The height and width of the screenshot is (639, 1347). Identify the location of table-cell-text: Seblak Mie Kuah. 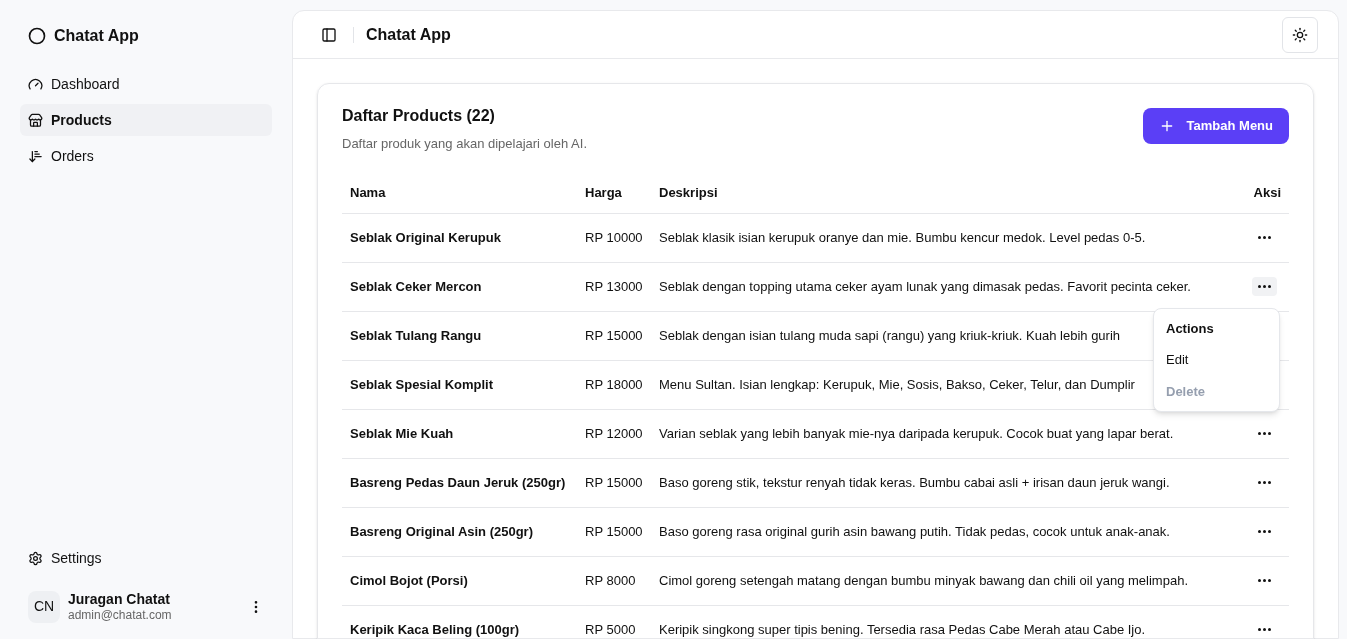
(402, 433).